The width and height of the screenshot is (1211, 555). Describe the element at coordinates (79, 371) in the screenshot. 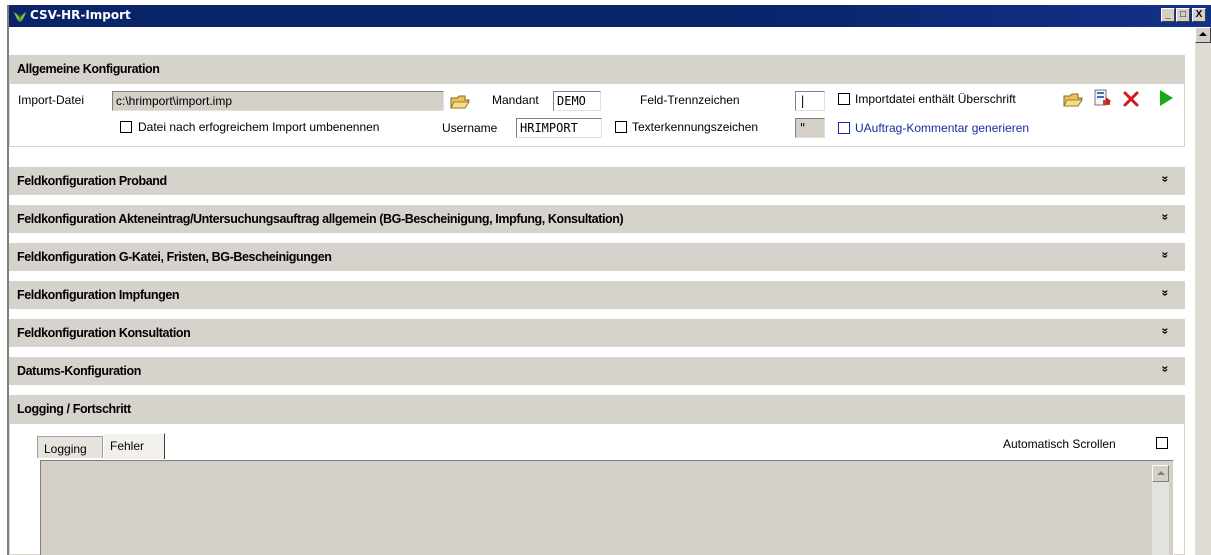

I see `section-title: Datums-Konfiguration` at that location.